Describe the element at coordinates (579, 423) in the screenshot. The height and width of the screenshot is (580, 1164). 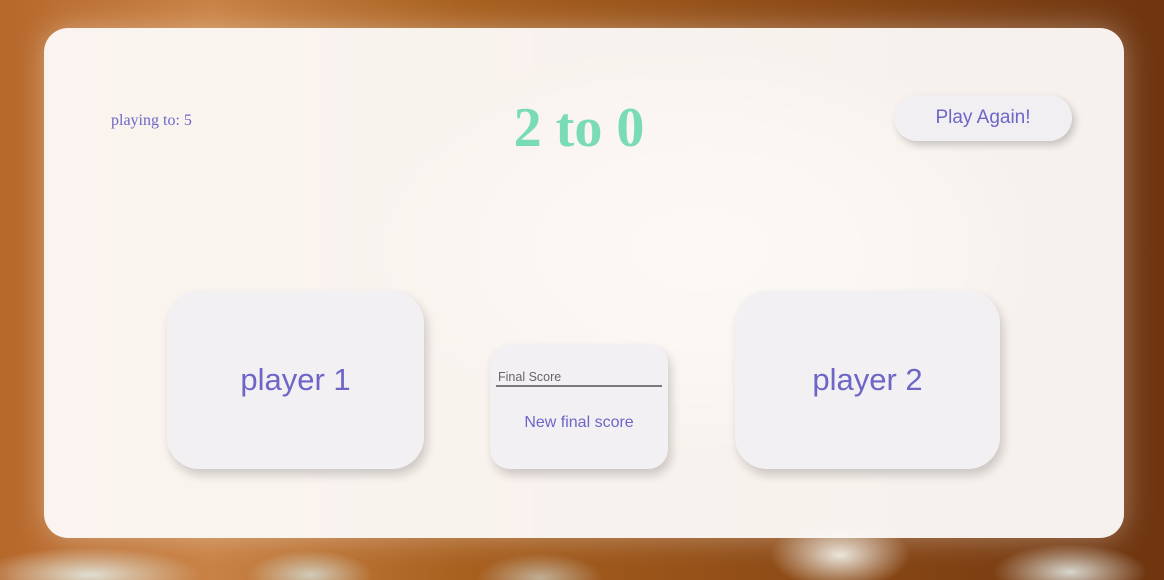
I see `new-final-score-button: New final score` at that location.